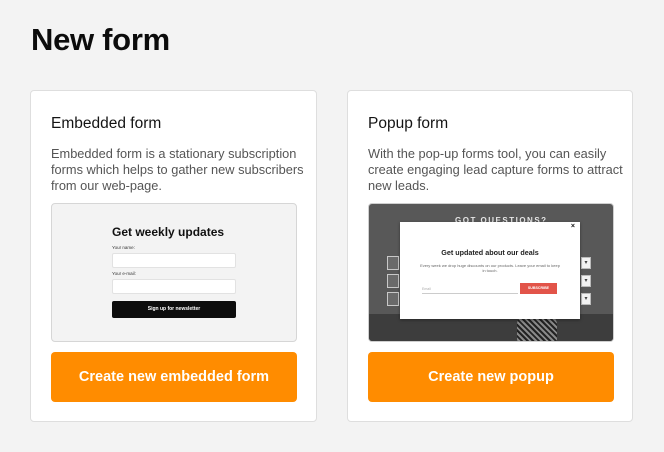  What do you see at coordinates (572, 226) in the screenshot?
I see `close-icon: ×` at bounding box center [572, 226].